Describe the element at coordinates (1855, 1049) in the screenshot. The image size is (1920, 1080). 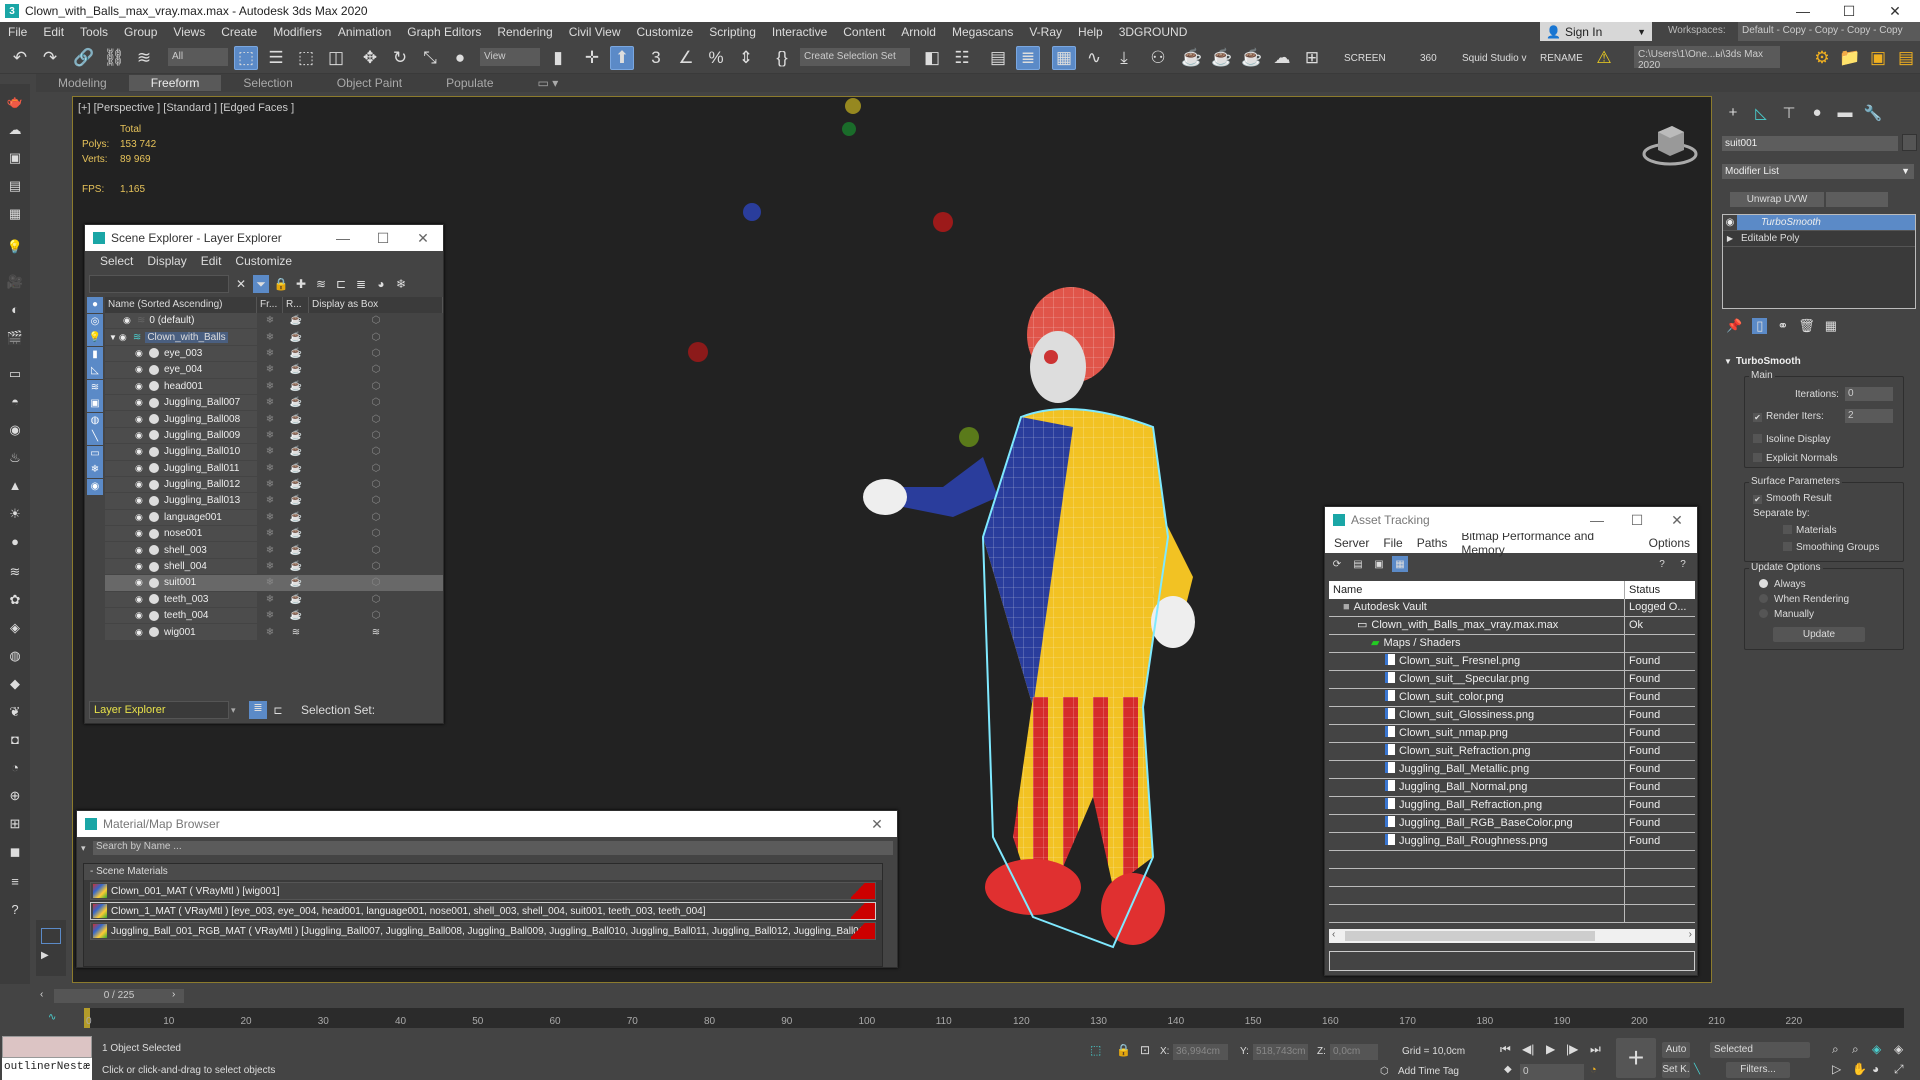
I see `zoom-all-icon: ⌕` at that location.